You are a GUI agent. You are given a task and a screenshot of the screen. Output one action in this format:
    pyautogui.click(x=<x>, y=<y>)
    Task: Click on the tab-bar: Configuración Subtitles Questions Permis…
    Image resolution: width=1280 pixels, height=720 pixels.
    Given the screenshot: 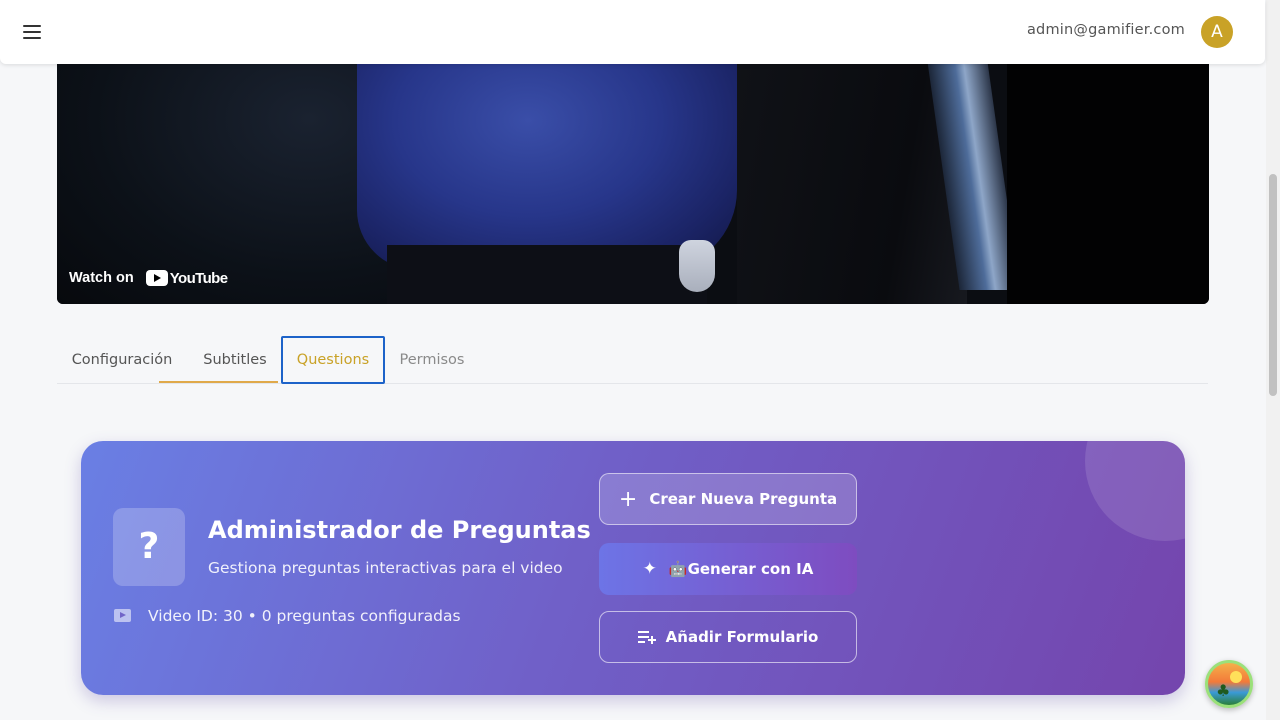 What is the action you would take?
    pyautogui.click(x=632, y=360)
    